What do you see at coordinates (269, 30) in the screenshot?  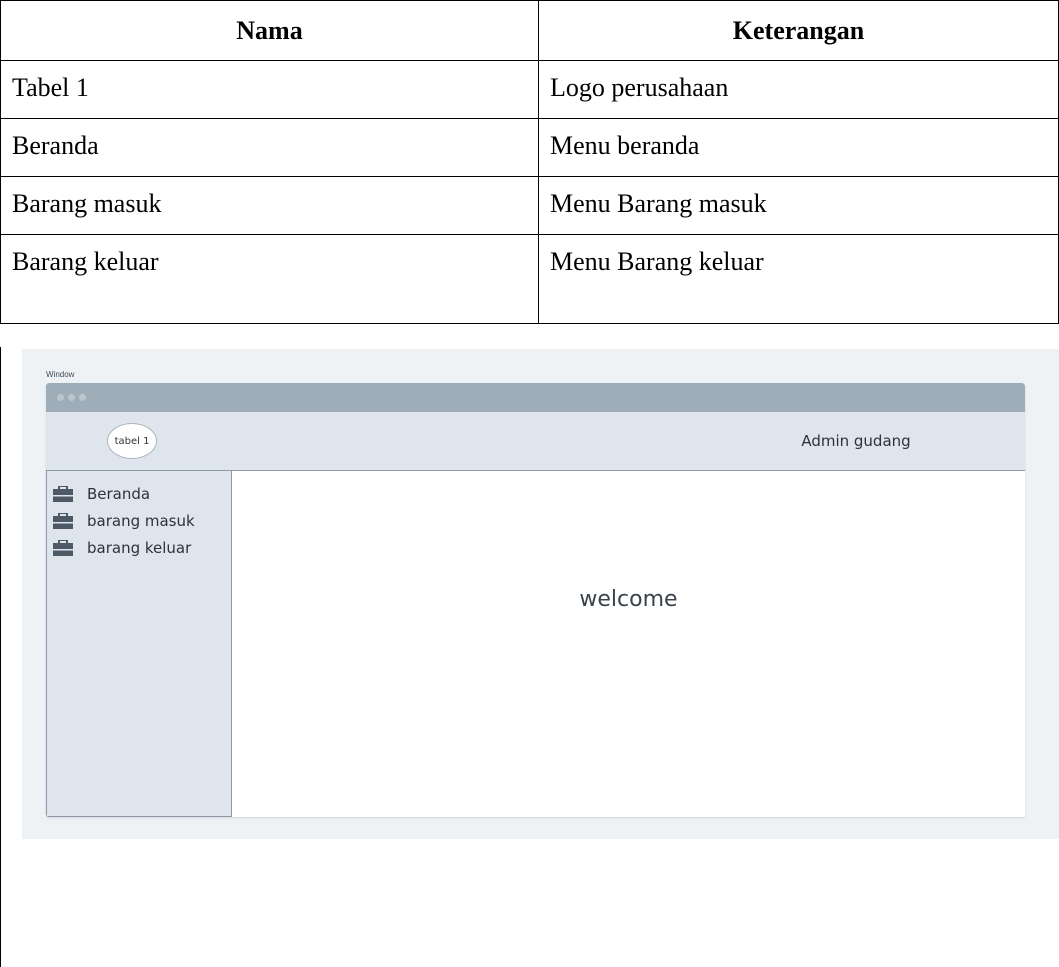 I see `column-header-nama: Nama` at bounding box center [269, 30].